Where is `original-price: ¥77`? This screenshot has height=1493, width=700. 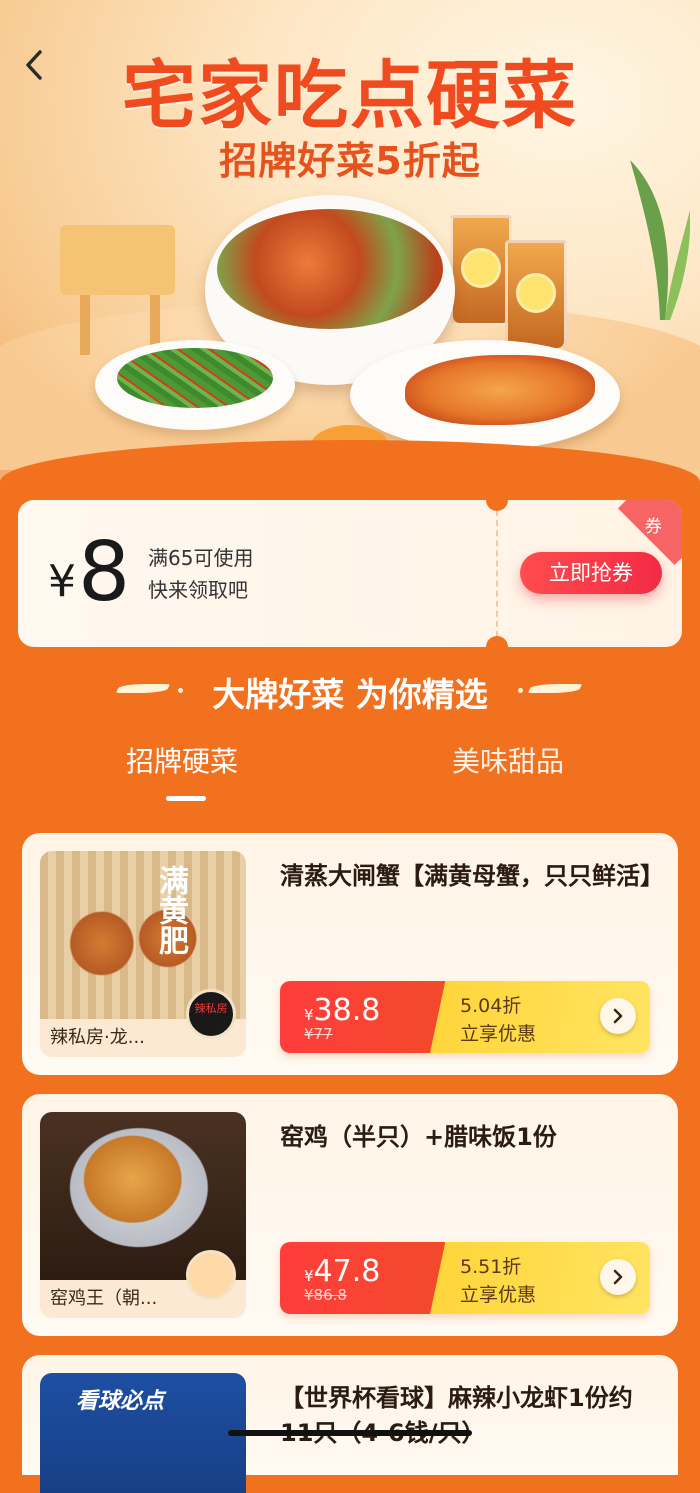 original-price: ¥77 is located at coordinates (318, 1034).